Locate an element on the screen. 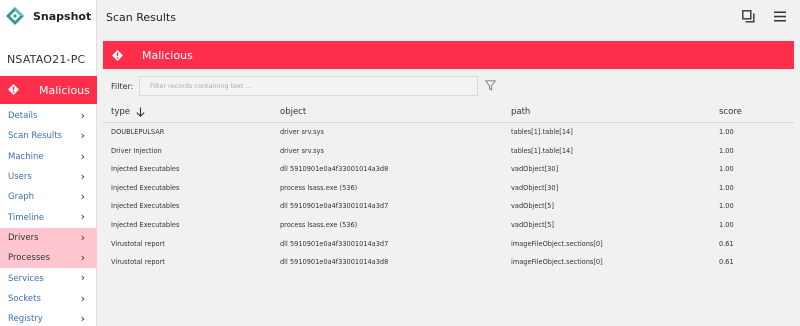 This screenshot has width=800, height=326. sidebar-item-registry: Registry › is located at coordinates (48, 317).